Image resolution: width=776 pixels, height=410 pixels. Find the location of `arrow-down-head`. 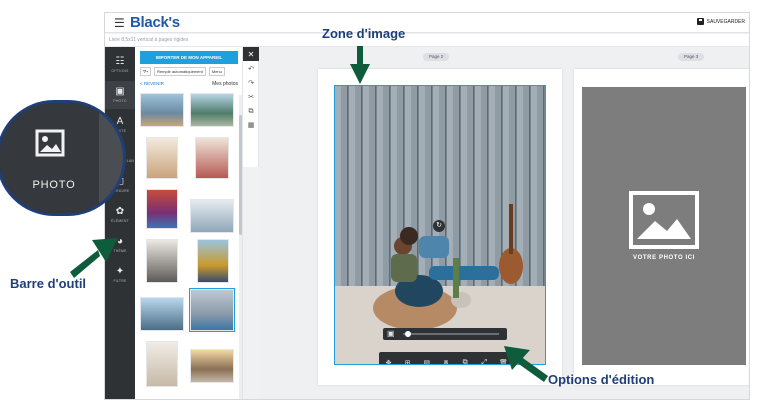

arrow-down-head is located at coordinates (360, 74).